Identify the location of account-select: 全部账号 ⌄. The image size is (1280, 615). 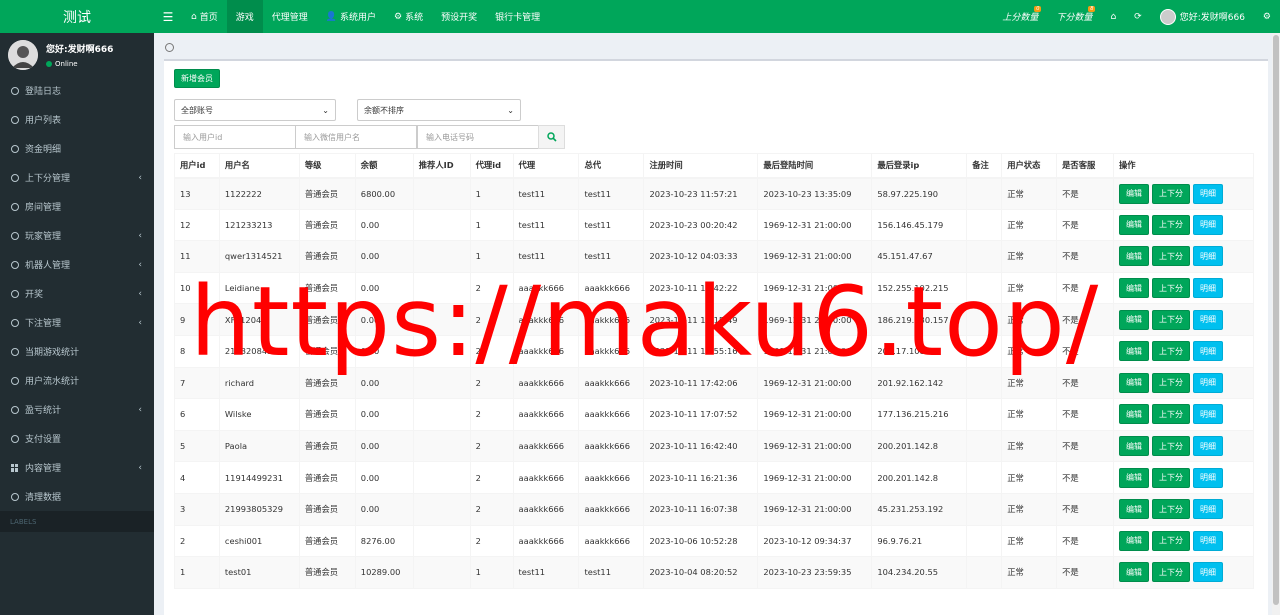
(255, 110).